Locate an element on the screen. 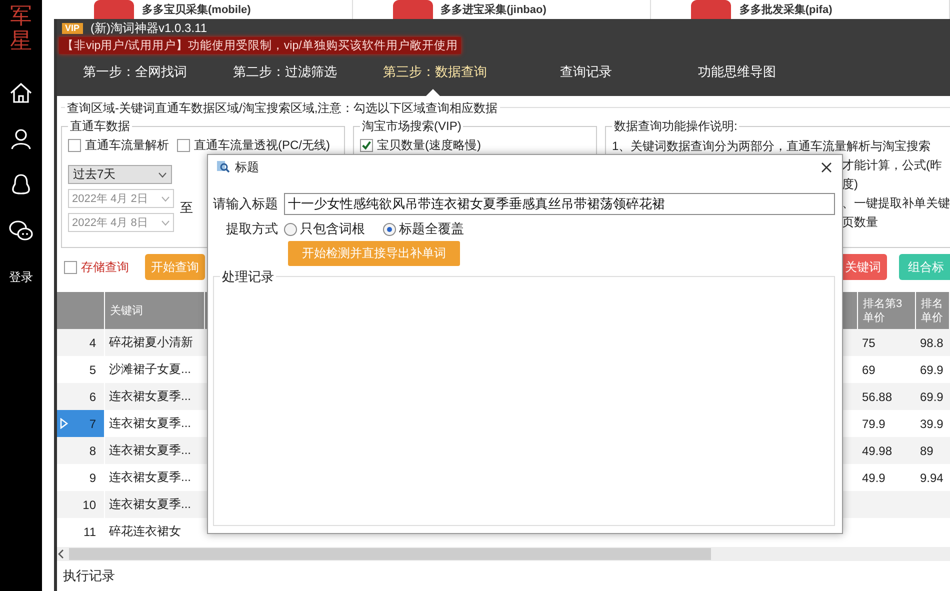  table-cell-text: 碎花裙夏小清新 is located at coordinates (150, 342).